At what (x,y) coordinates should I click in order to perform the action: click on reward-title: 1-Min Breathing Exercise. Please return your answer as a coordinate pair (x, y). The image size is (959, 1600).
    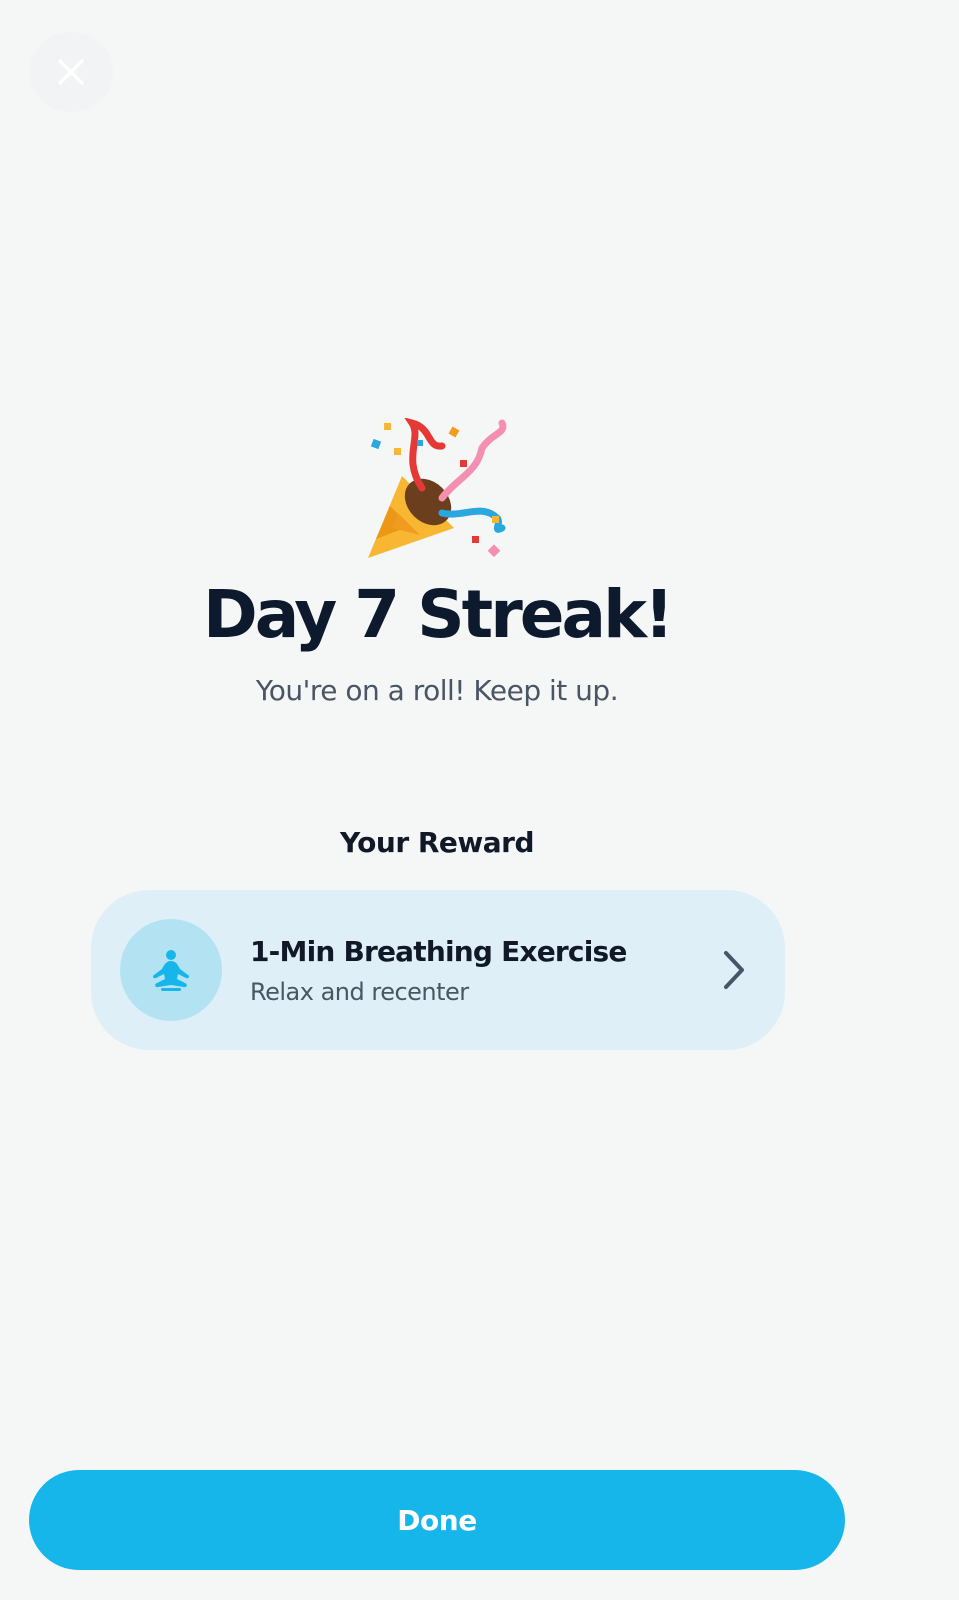
    Looking at the image, I should click on (438, 951).